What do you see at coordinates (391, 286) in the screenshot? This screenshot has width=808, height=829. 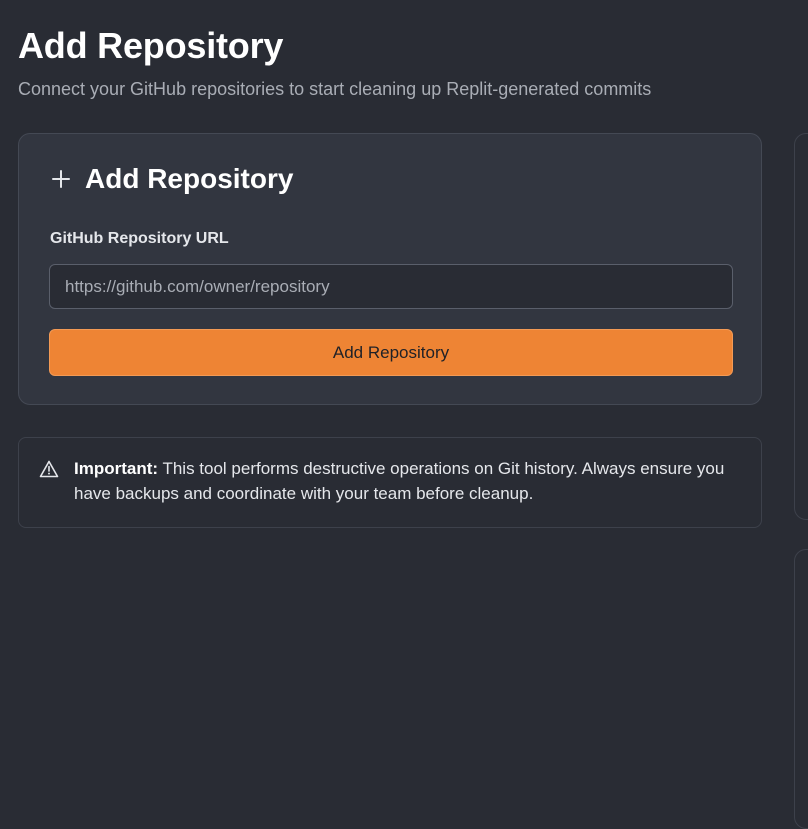 I see `repository-url-input` at bounding box center [391, 286].